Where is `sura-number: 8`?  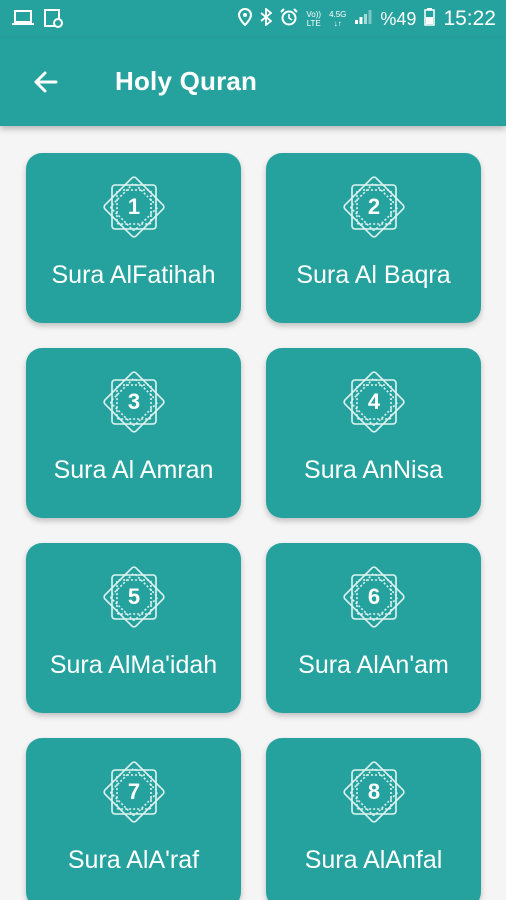 sura-number: 8 is located at coordinates (374, 791).